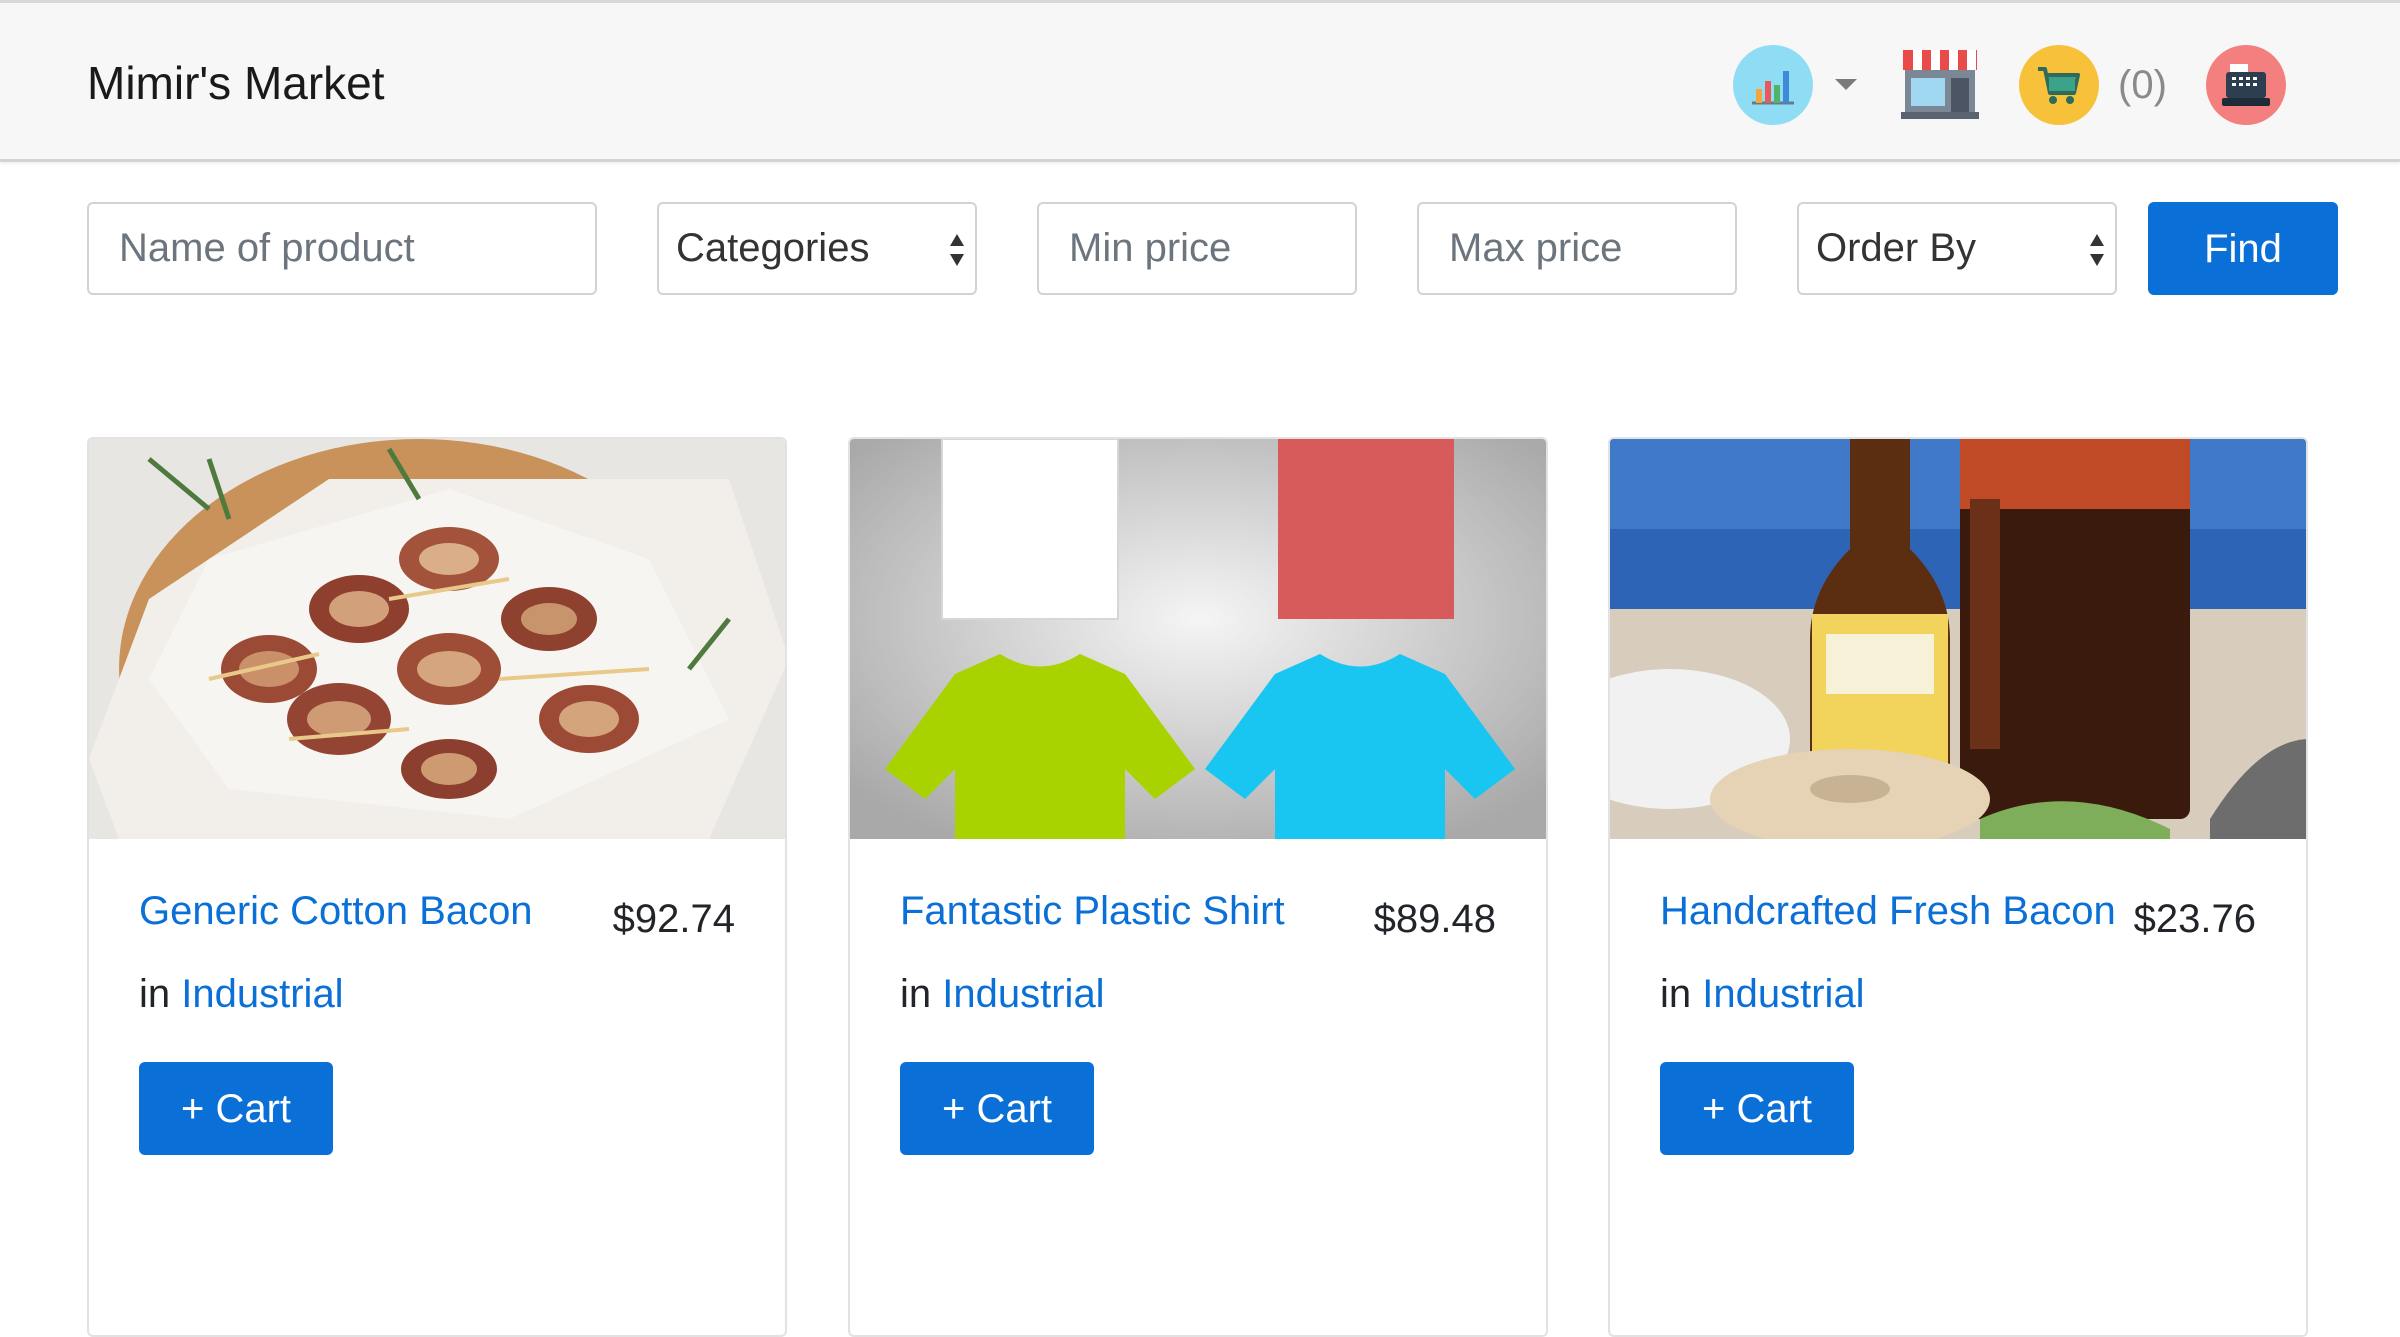  What do you see at coordinates (2059, 85) in the screenshot?
I see `shopping-cart-icon` at bounding box center [2059, 85].